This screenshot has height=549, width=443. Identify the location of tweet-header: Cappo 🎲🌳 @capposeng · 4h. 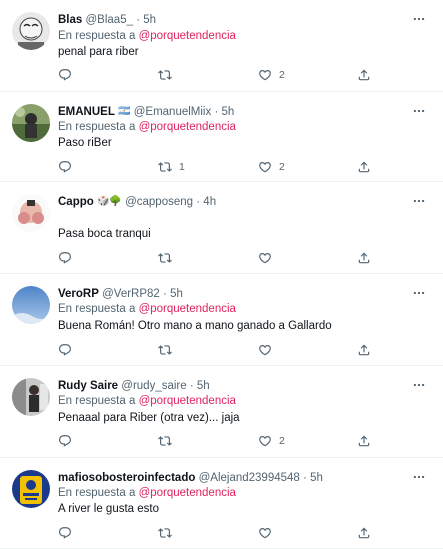
(230, 202).